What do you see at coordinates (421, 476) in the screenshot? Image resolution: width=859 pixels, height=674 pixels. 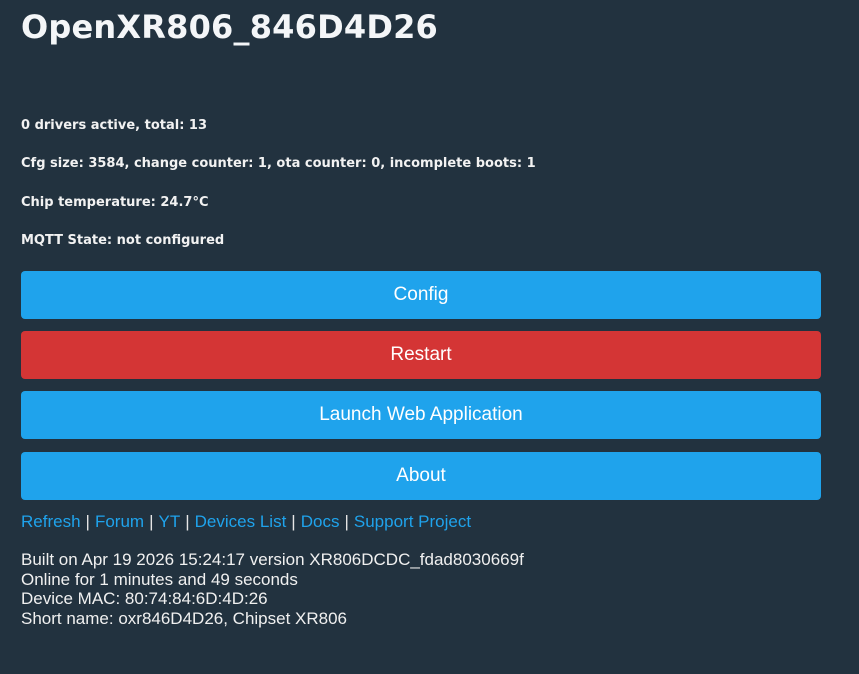 I see `about-button: About` at bounding box center [421, 476].